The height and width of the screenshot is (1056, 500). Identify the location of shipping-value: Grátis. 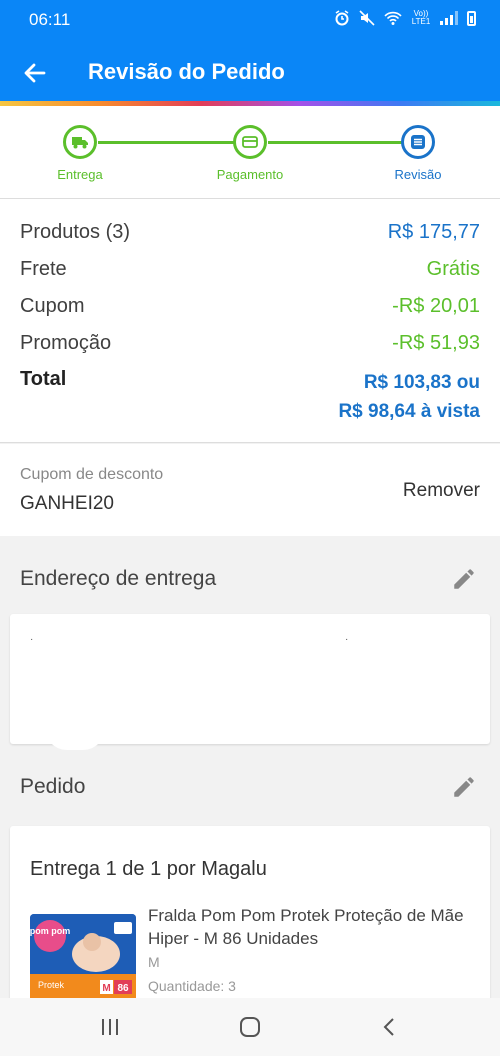
(453, 269).